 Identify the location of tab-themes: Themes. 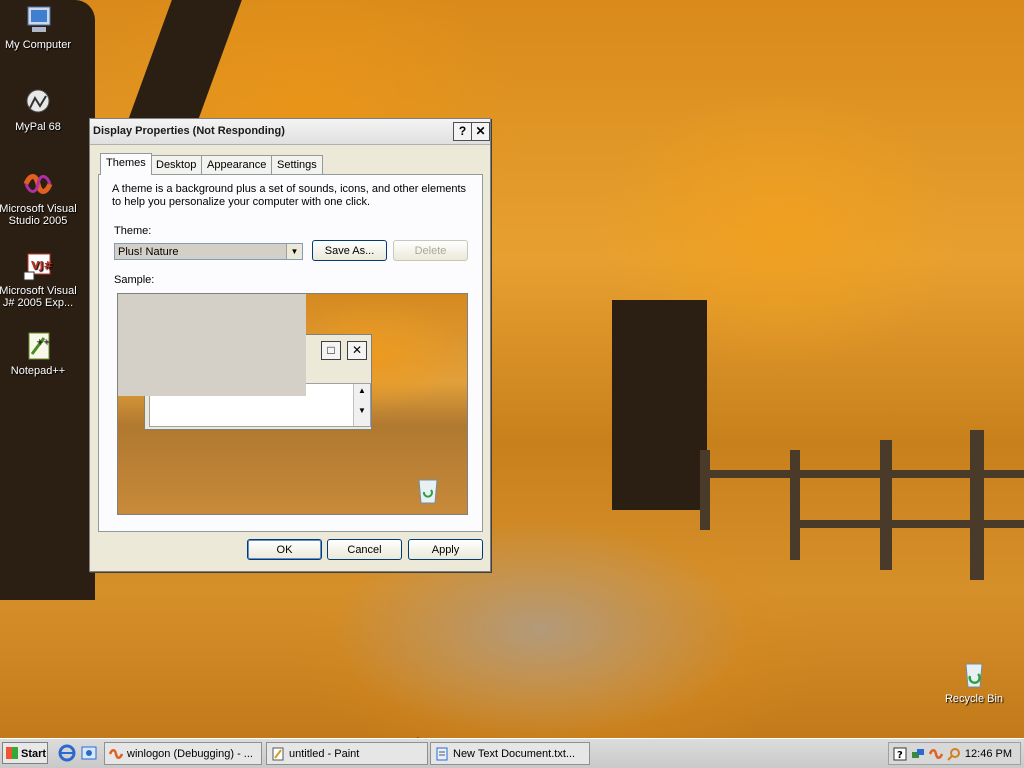
(126, 164).